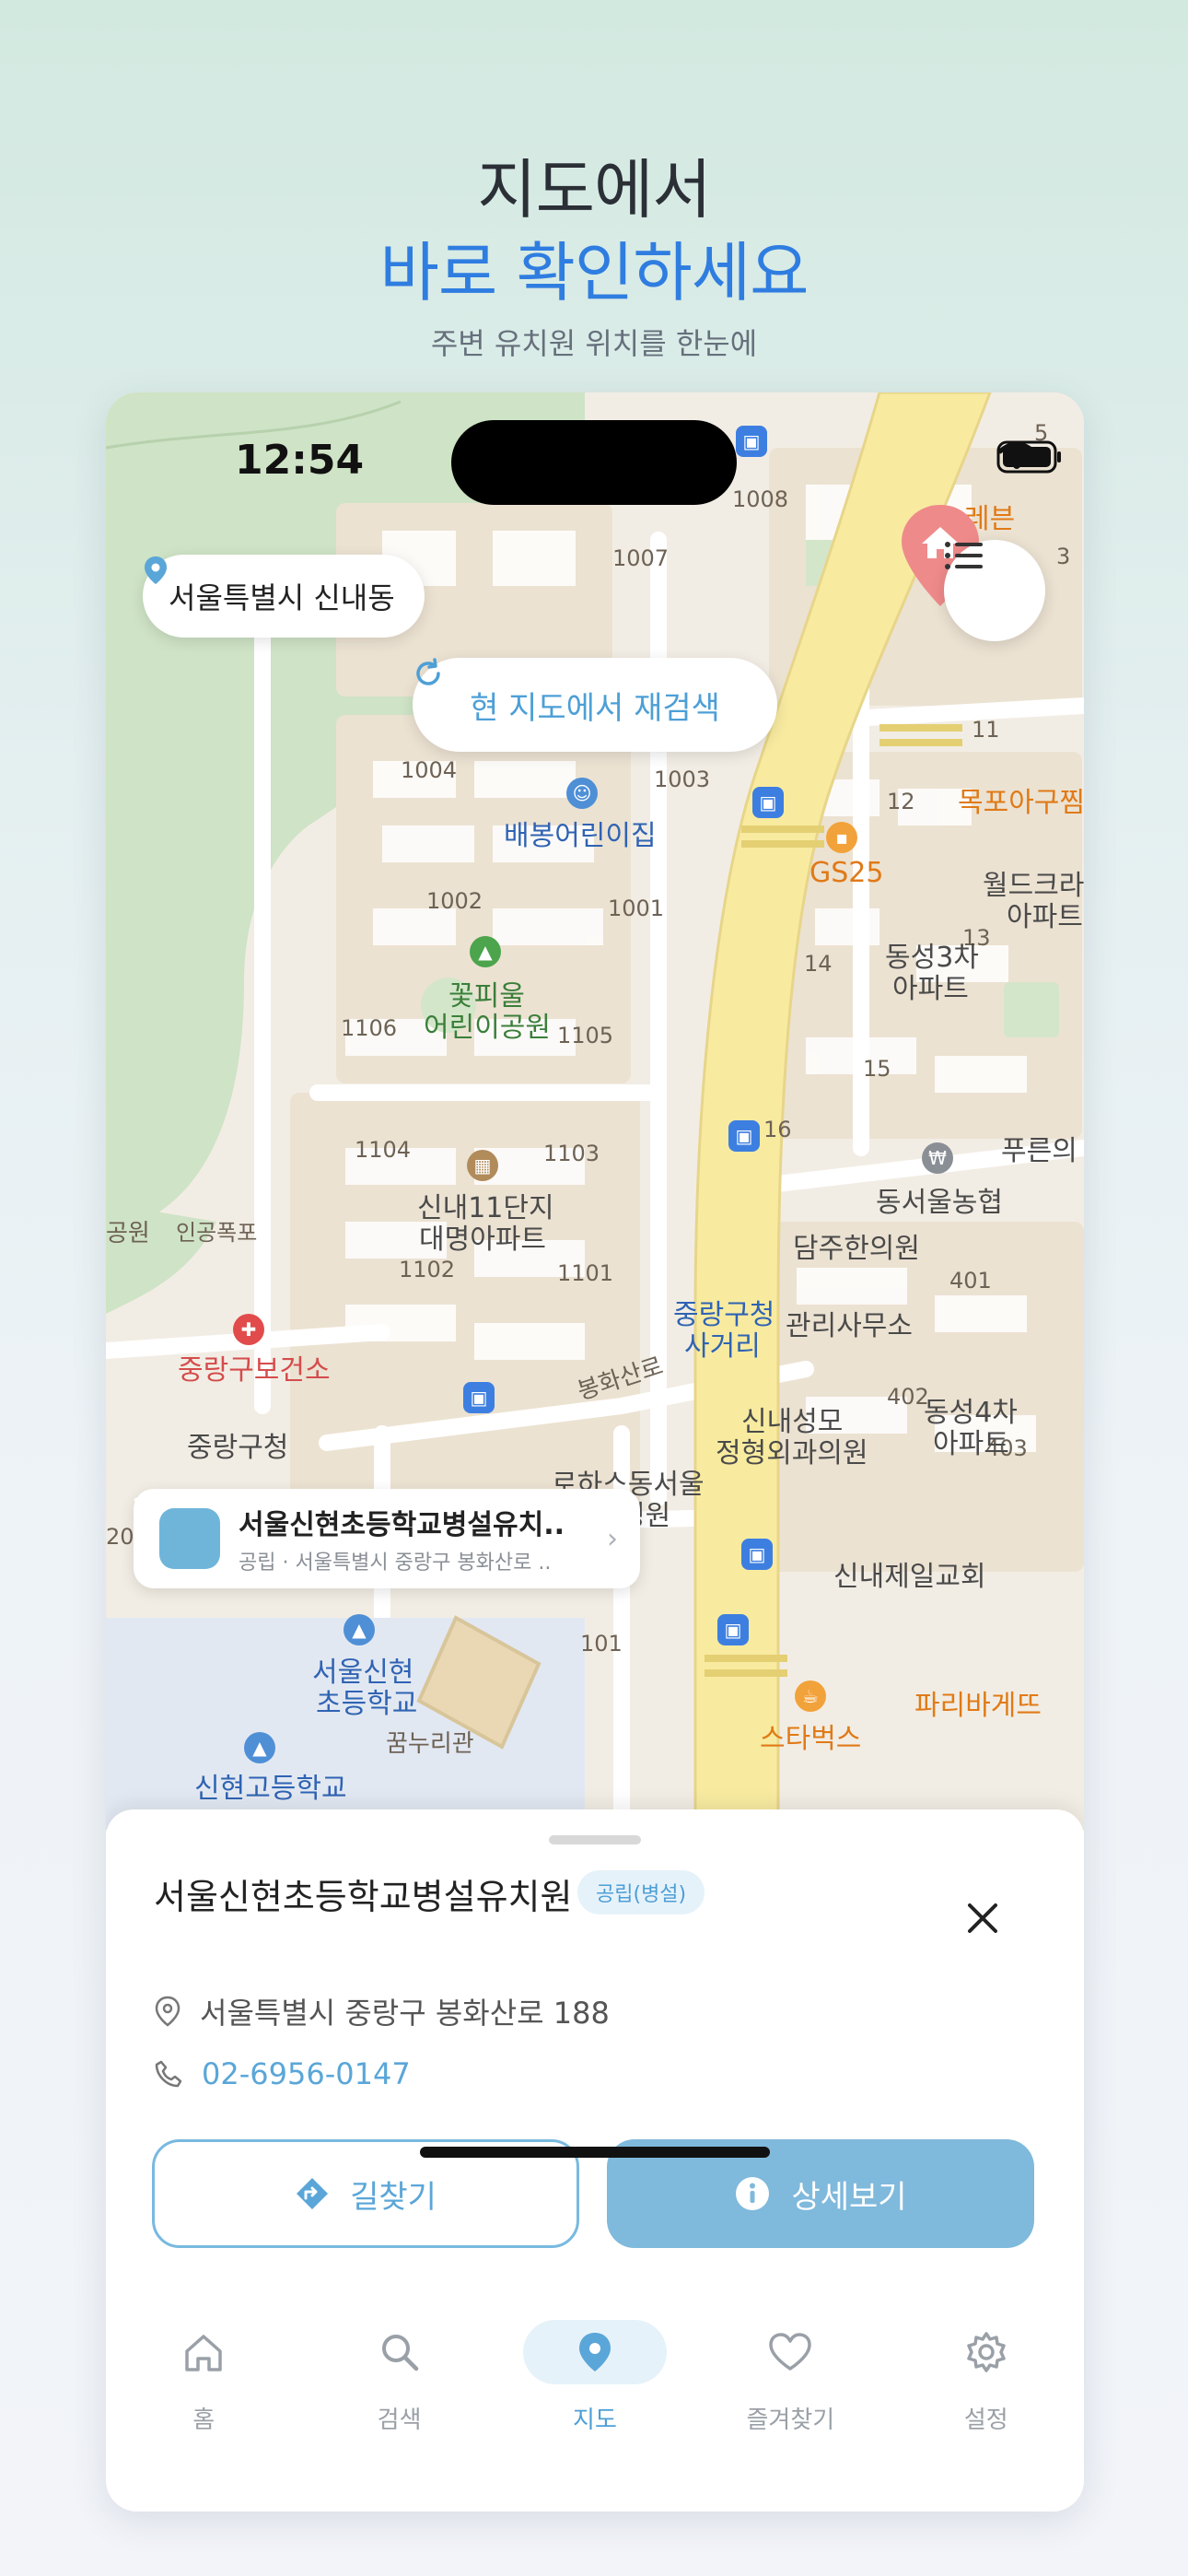 The width and height of the screenshot is (1188, 2576). I want to click on refresh-icon, so click(428, 671).